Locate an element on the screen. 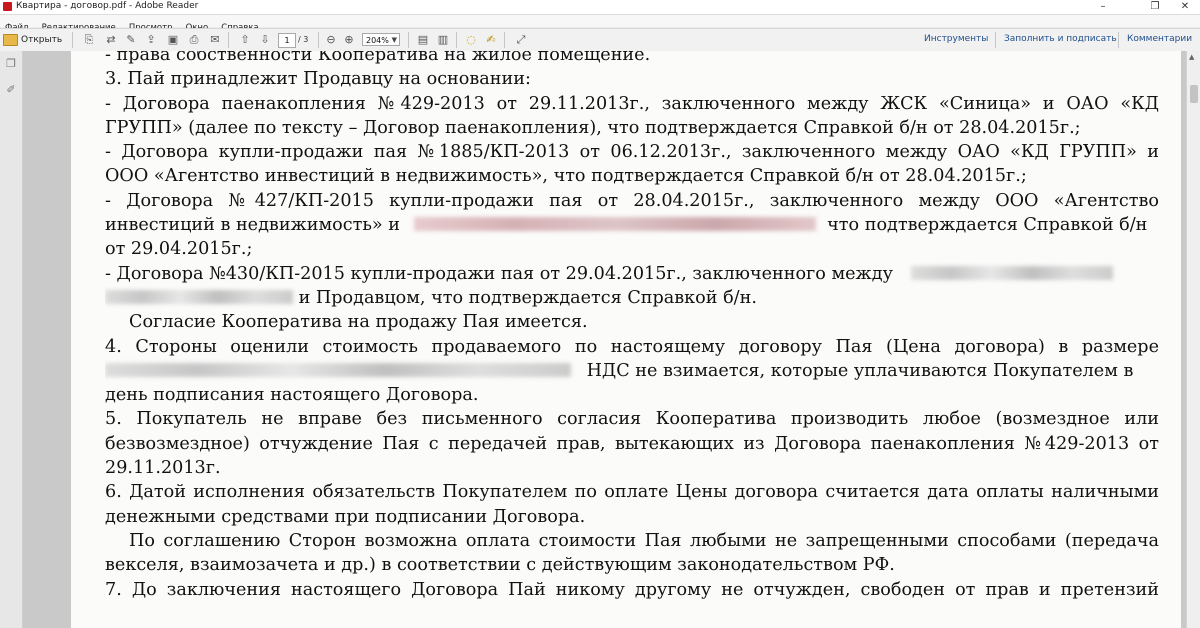  zoom-select: 204% ▼ is located at coordinates (381, 39).